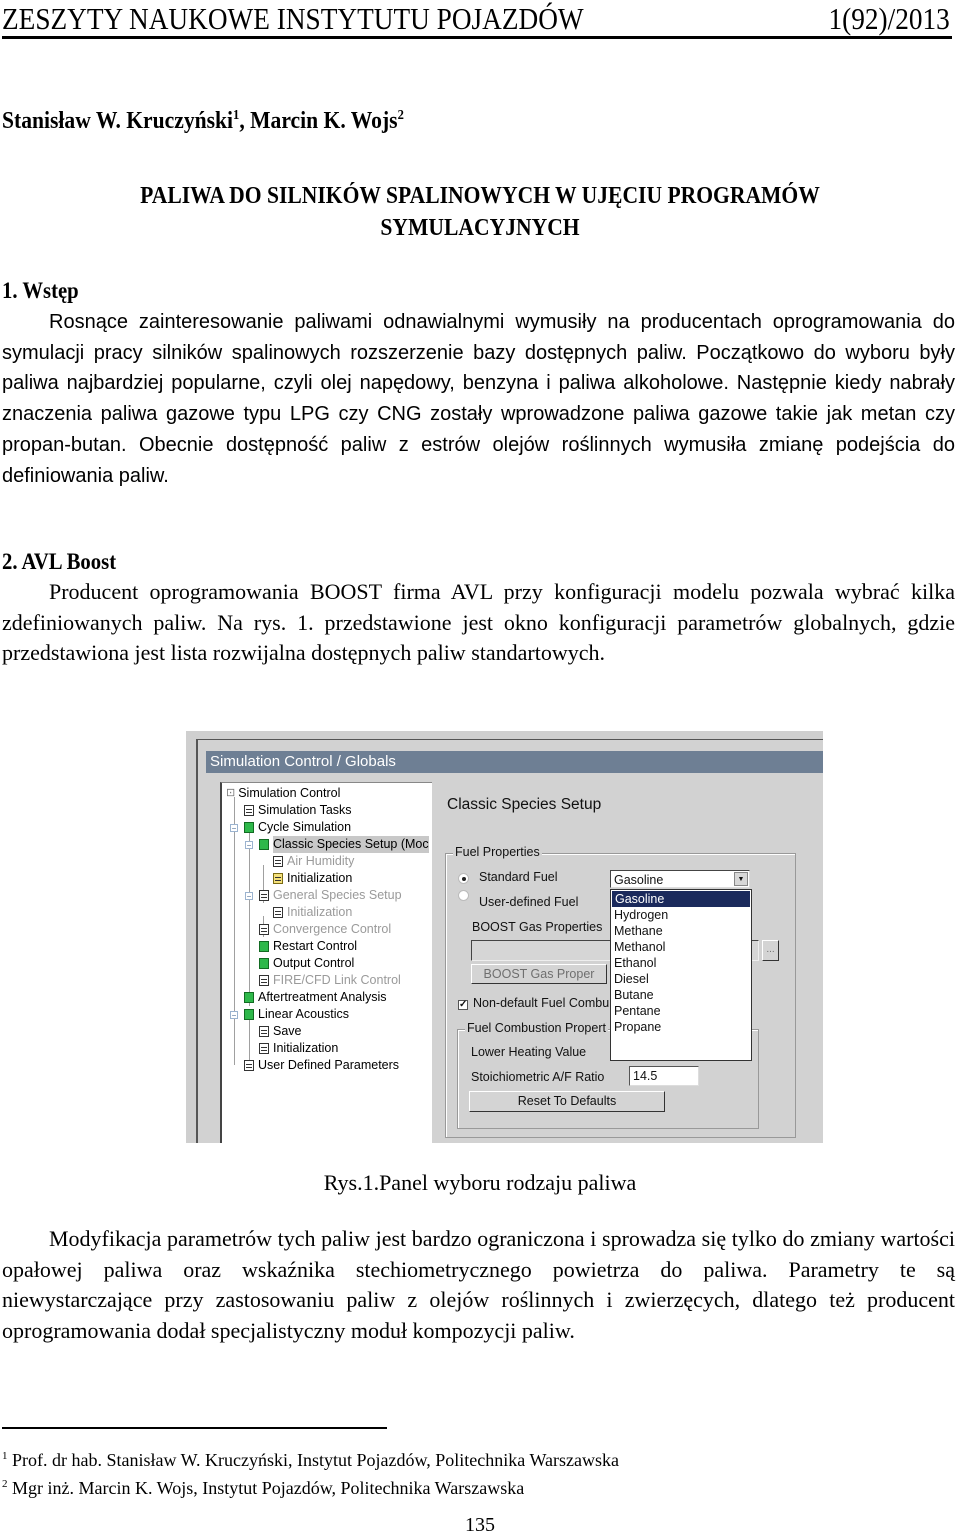  I want to click on fuel-option-methanol: Methanol, so click(681, 947).